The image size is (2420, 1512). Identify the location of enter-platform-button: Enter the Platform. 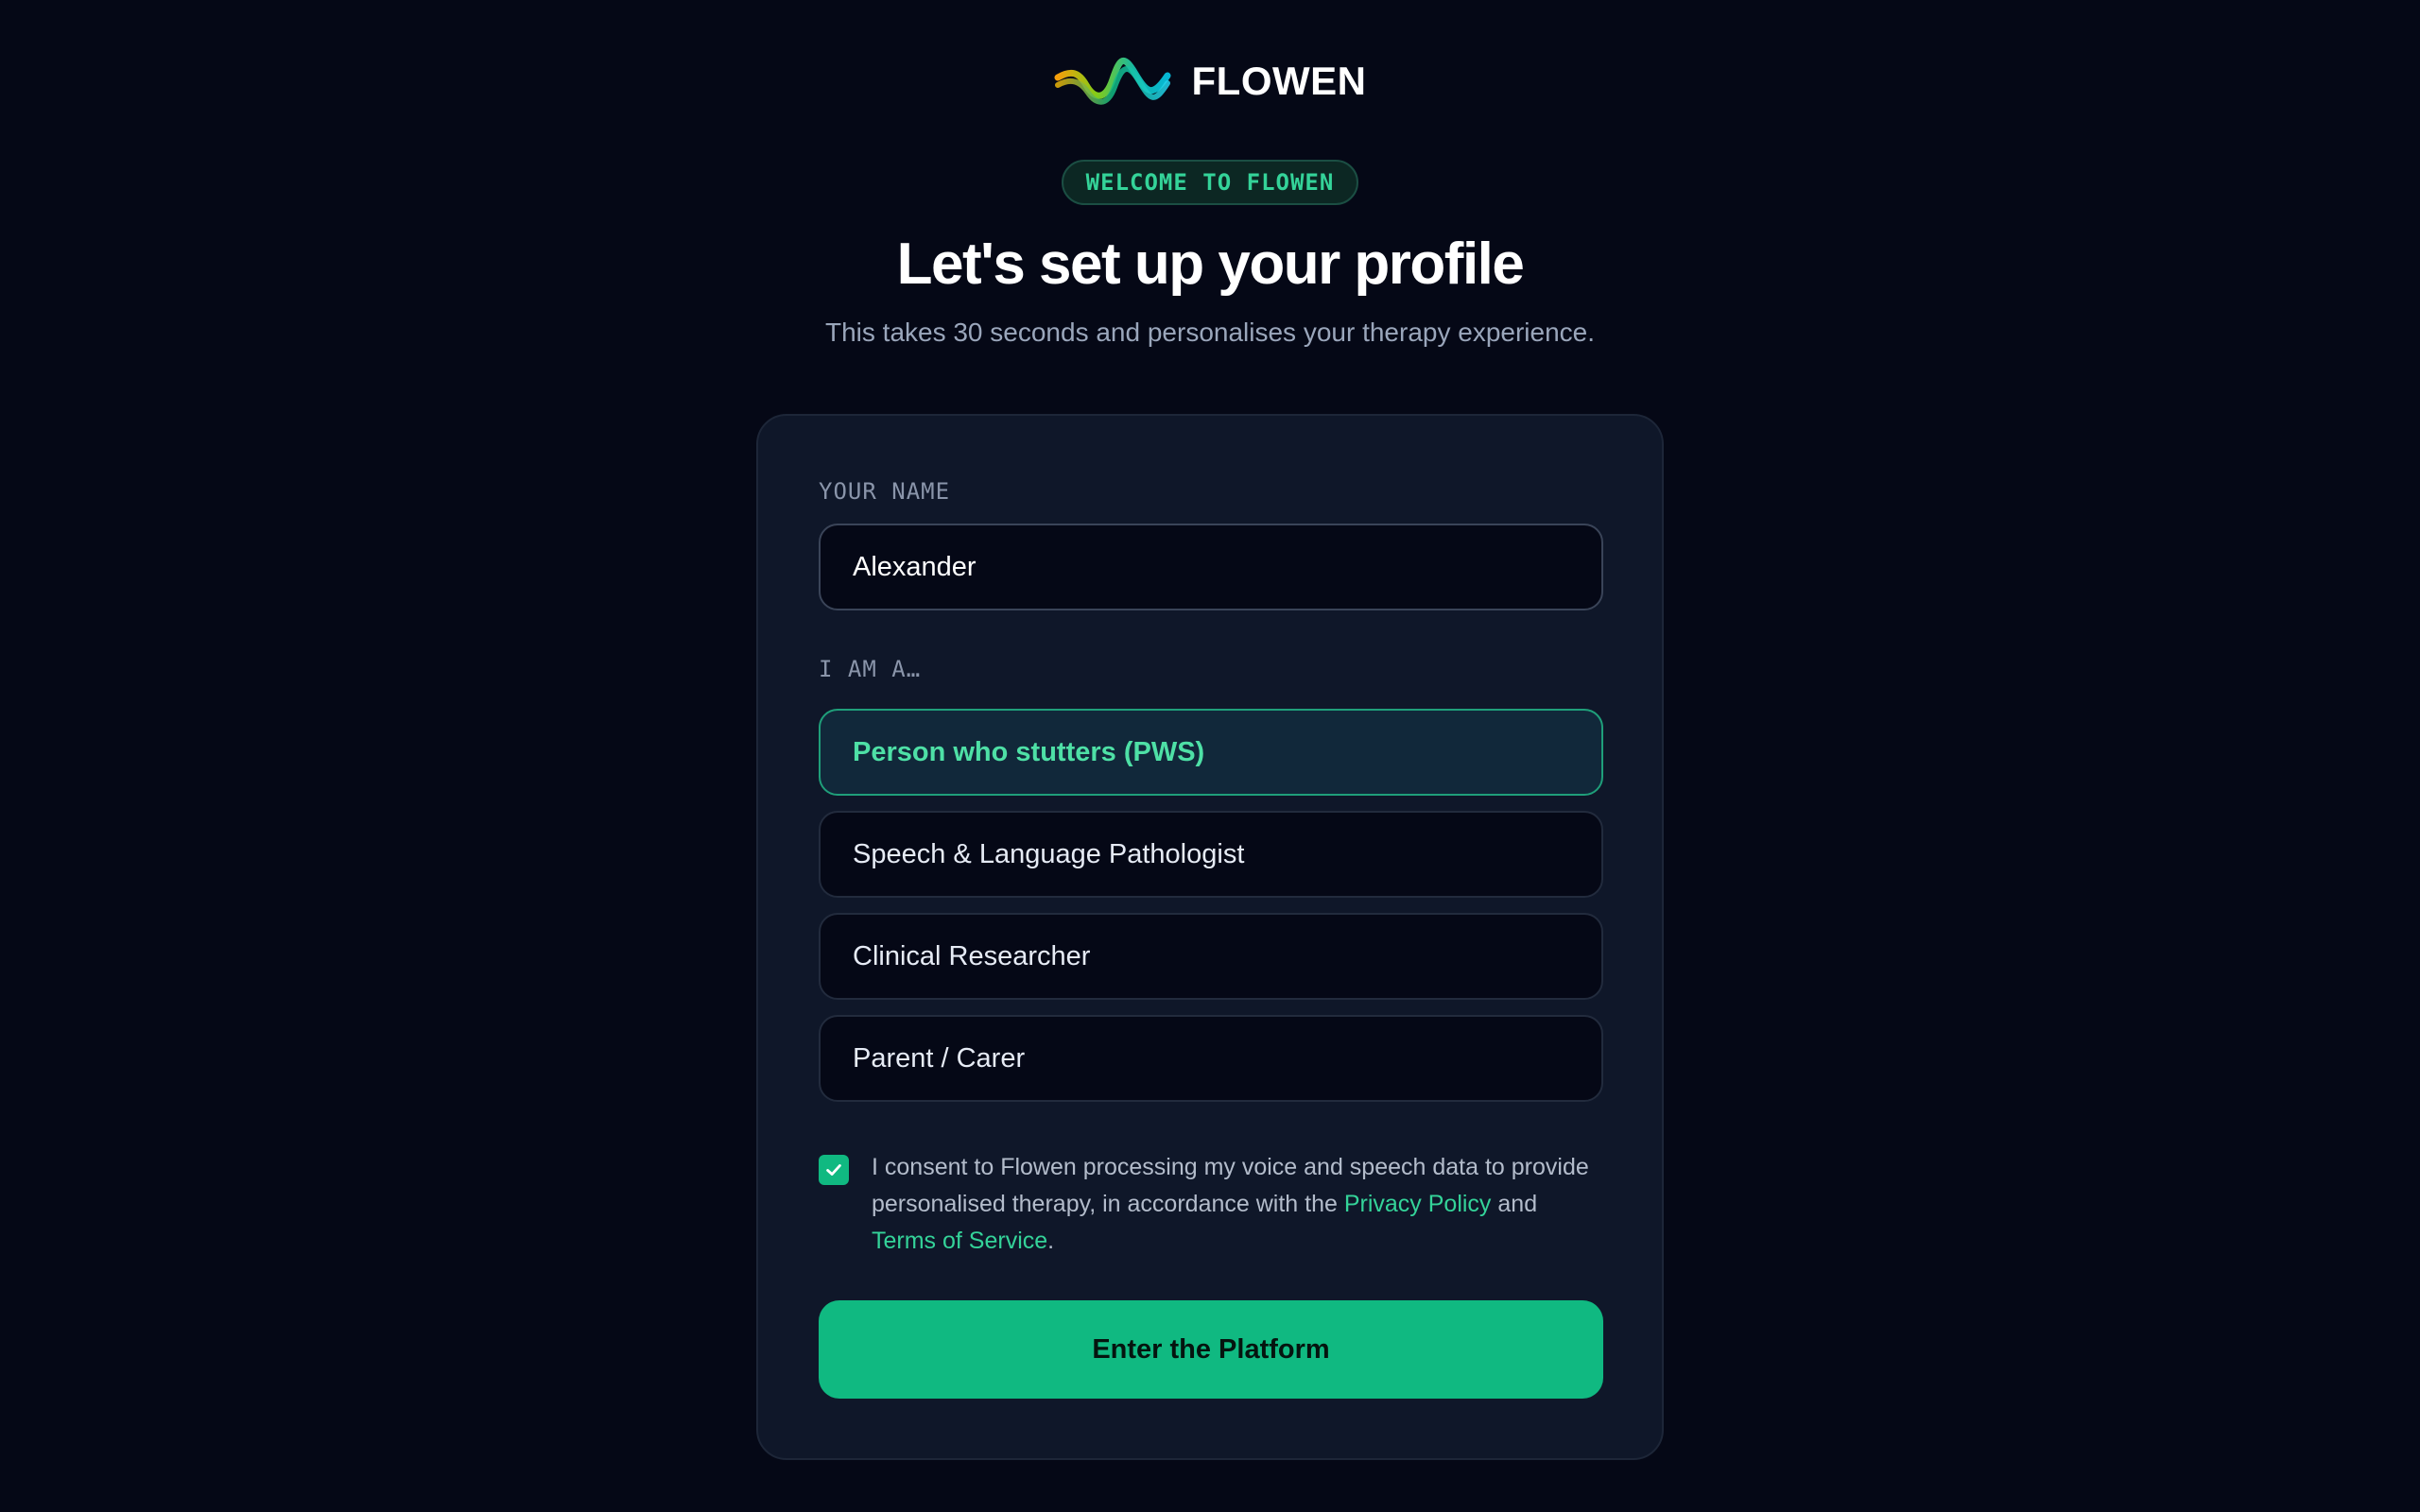
(1211, 1349).